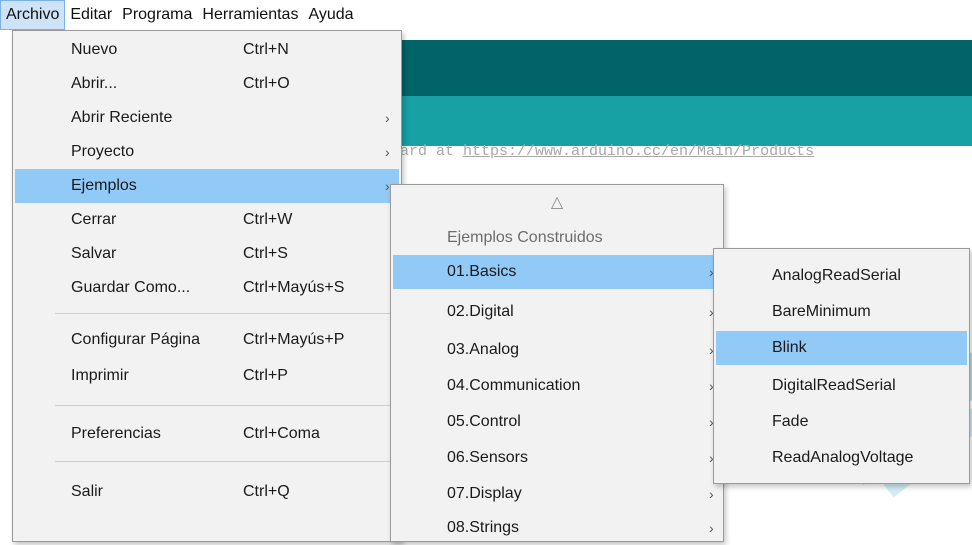 This screenshot has height=545, width=972. What do you see at coordinates (294, 339) in the screenshot?
I see `menu-item-shortcut: Ctrl+Mayús+P` at bounding box center [294, 339].